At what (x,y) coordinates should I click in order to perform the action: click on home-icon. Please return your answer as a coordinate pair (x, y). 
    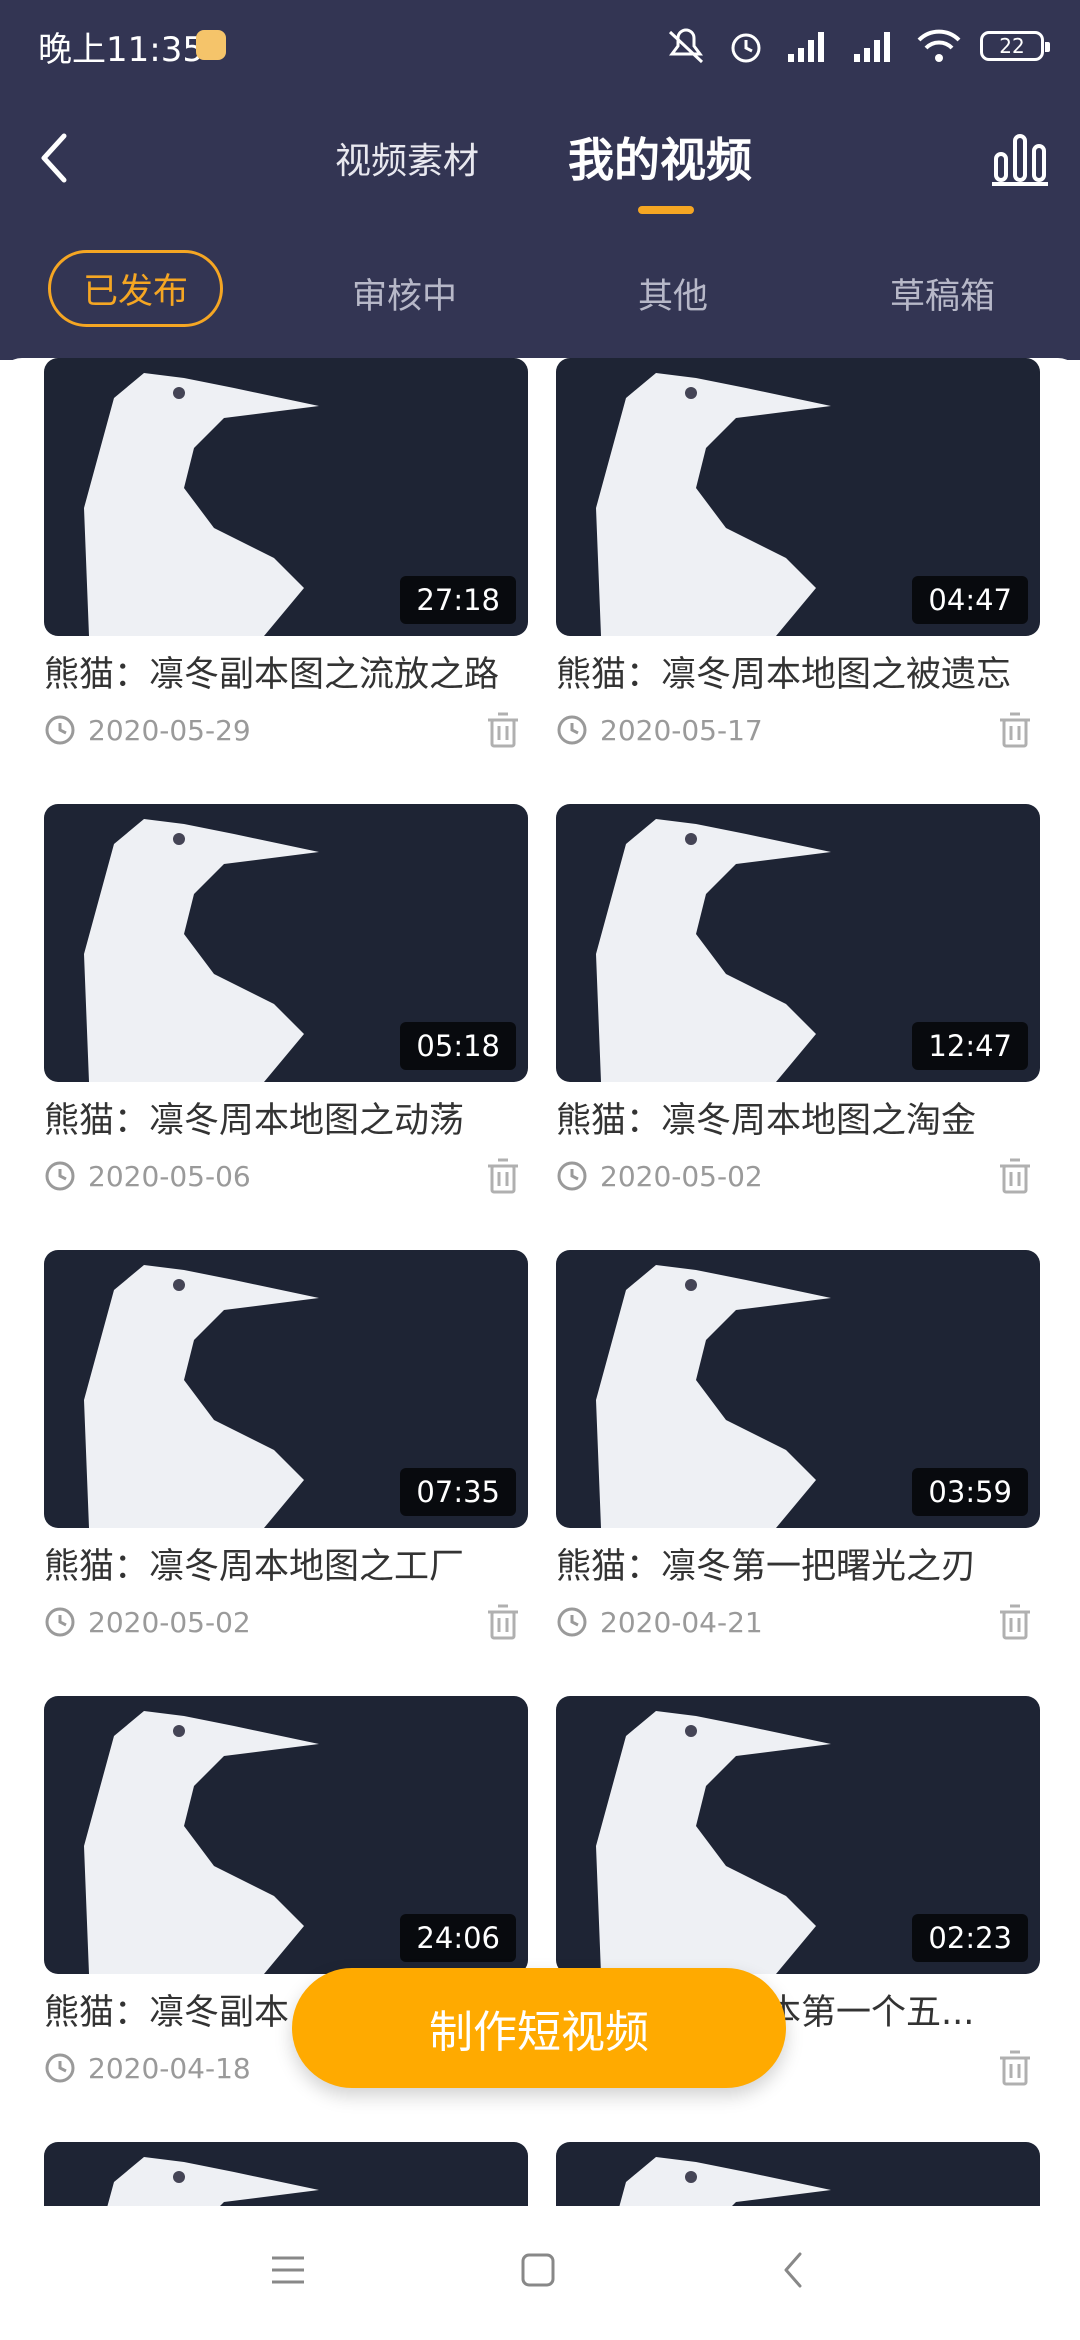
    Looking at the image, I should click on (538, 2270).